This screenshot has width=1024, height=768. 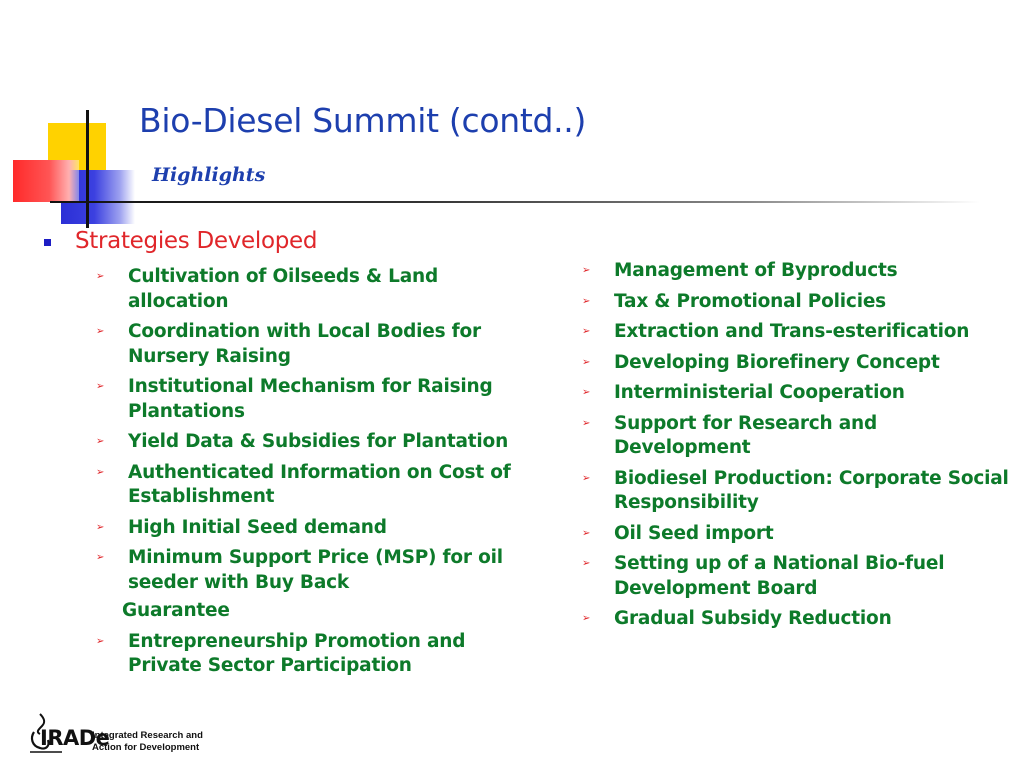 What do you see at coordinates (797, 534) in the screenshot?
I see `list-item: ➢ Oil Seed import` at bounding box center [797, 534].